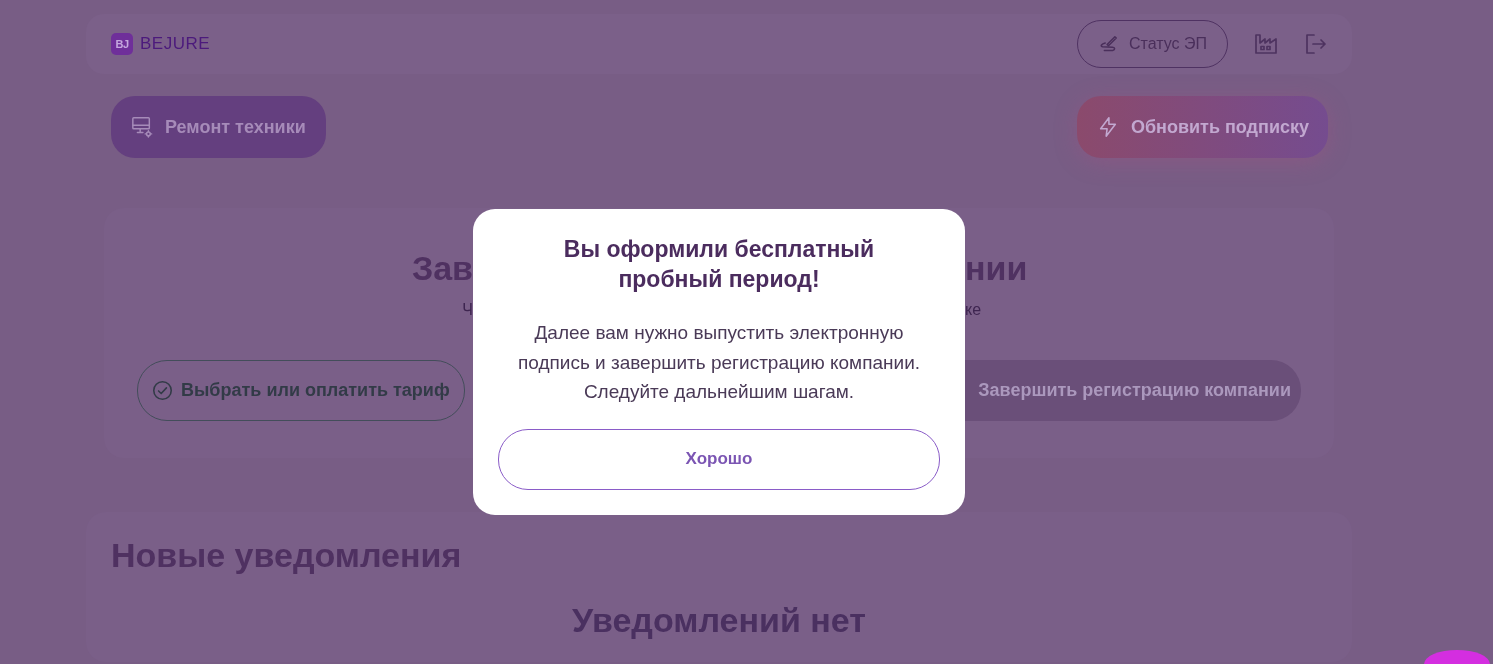  Describe the element at coordinates (1266, 44) in the screenshot. I see `factory-icon` at that location.